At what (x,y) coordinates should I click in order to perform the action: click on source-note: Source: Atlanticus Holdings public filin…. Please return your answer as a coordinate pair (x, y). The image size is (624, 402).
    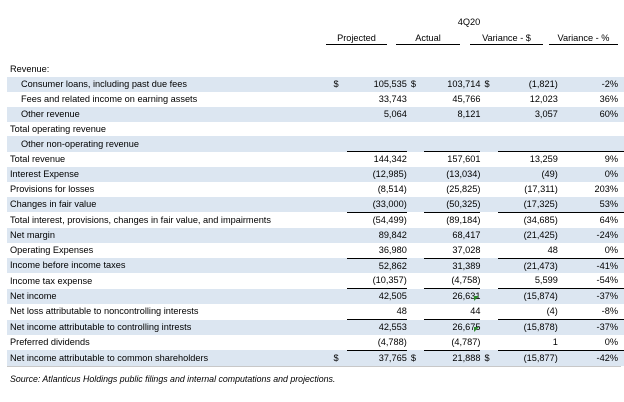
    Looking at the image, I should click on (173, 379).